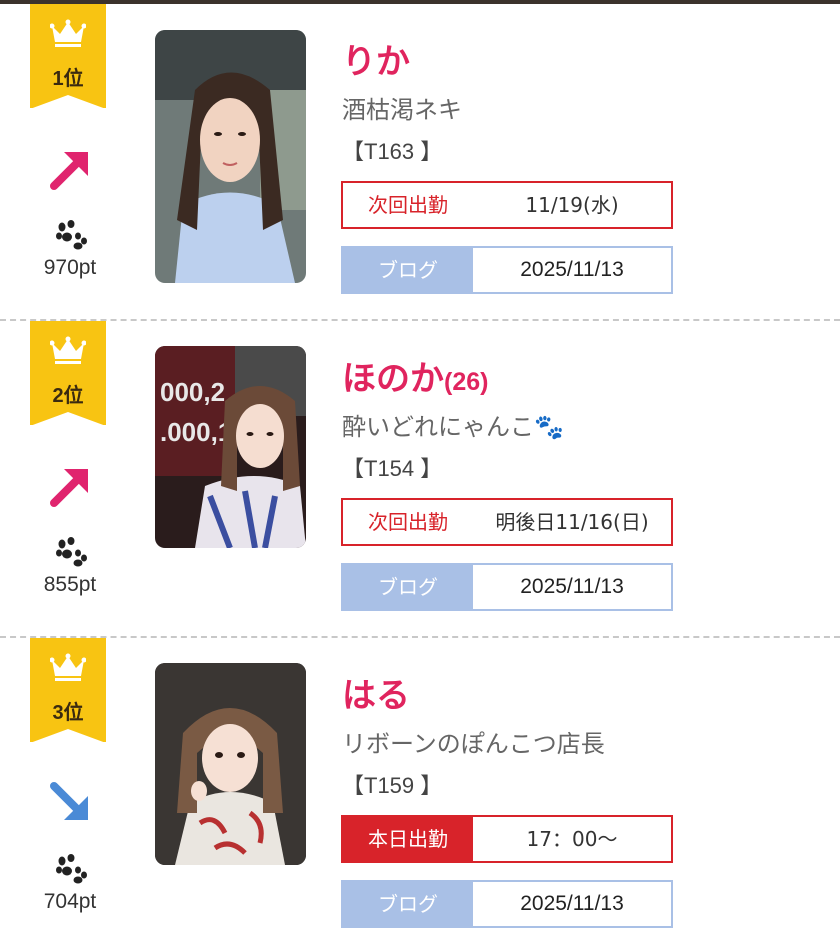 The width and height of the screenshot is (840, 952). Describe the element at coordinates (196, 432) in the screenshot. I see `svg-text: .000,1` at that location.